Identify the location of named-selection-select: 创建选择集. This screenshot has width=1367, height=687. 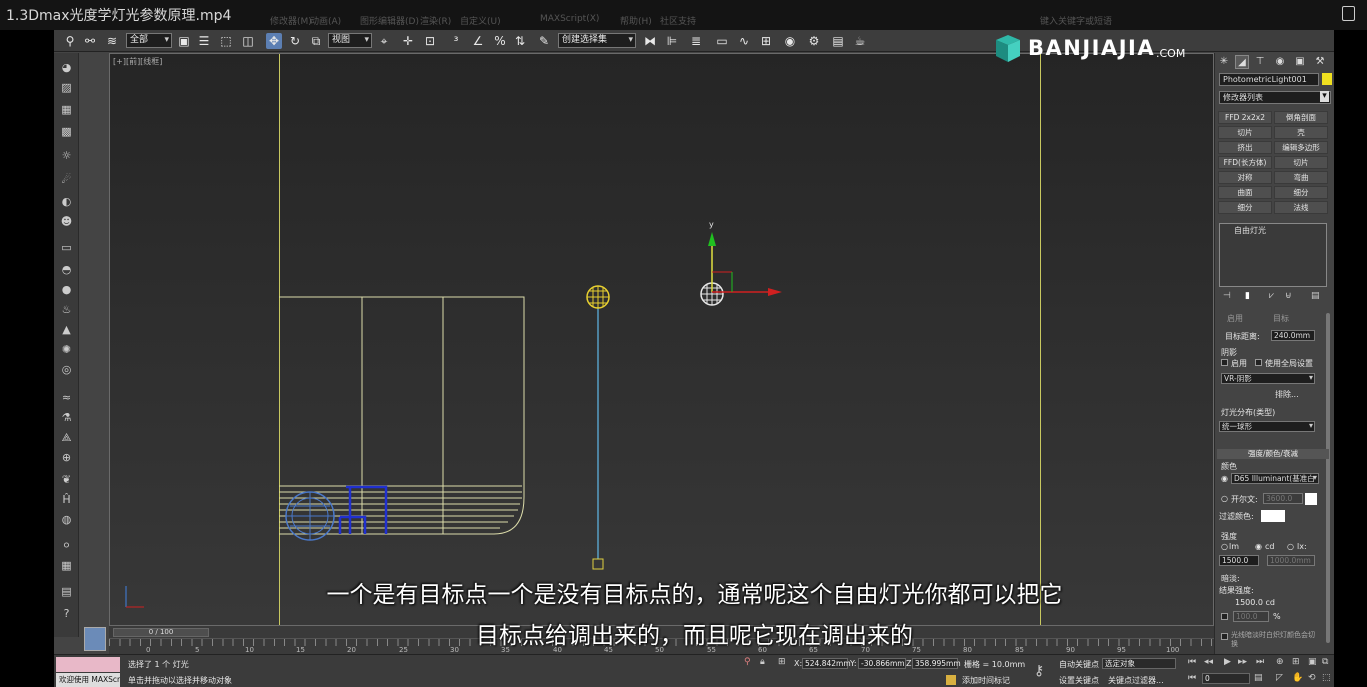
(597, 40).